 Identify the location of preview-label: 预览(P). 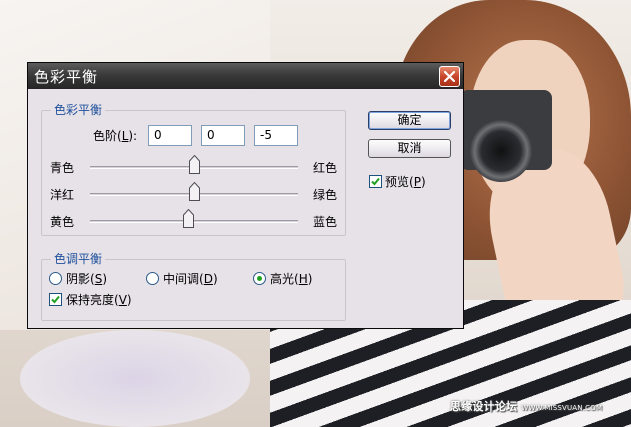
(405, 182).